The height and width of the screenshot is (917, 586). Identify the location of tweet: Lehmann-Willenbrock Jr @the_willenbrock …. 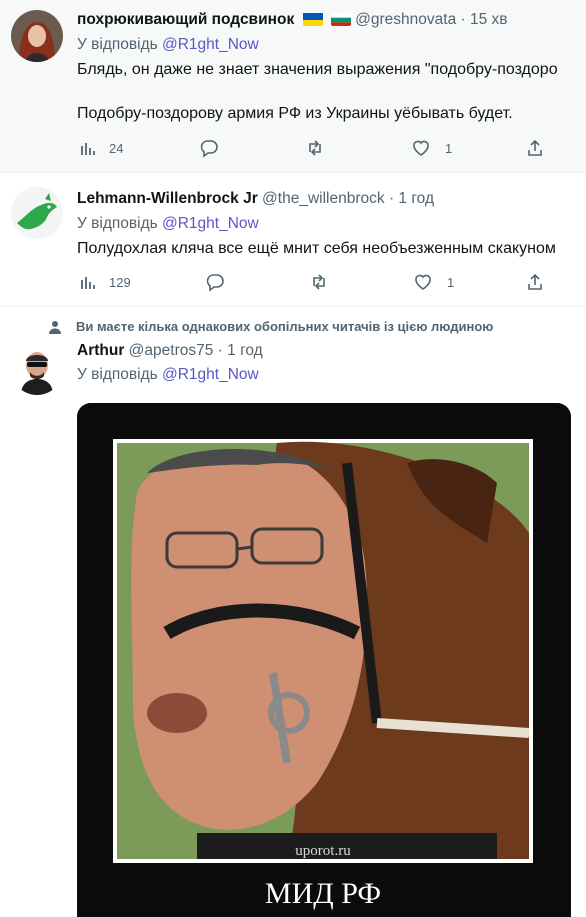
(293, 239).